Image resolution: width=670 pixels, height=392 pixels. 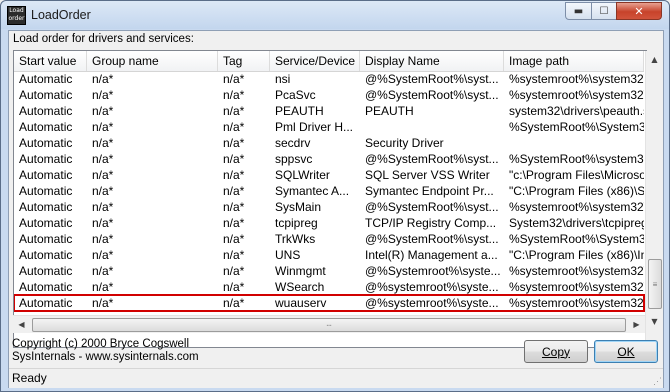 What do you see at coordinates (105, 357) in the screenshot?
I see `website-line: SysInternals - www.sysinternals.com` at bounding box center [105, 357].